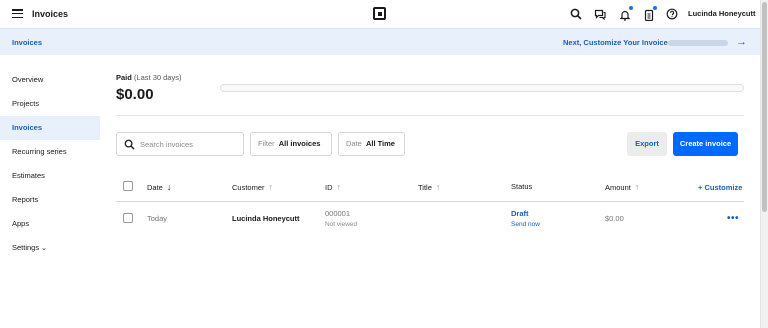 This screenshot has width=768, height=328. I want to click on column-header-id: ID ↑, so click(333, 187).